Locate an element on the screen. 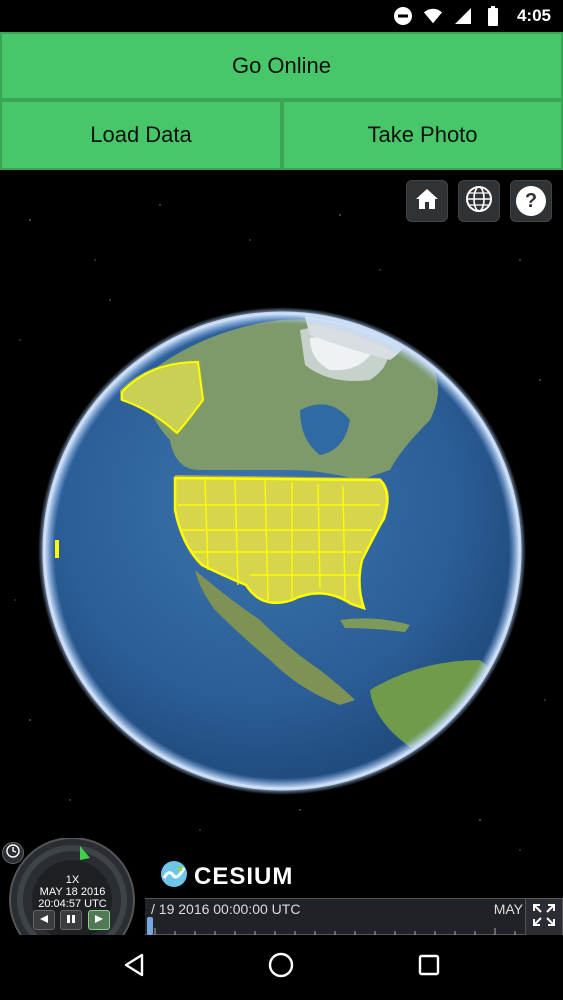  recents-icon is located at coordinates (429, 967).